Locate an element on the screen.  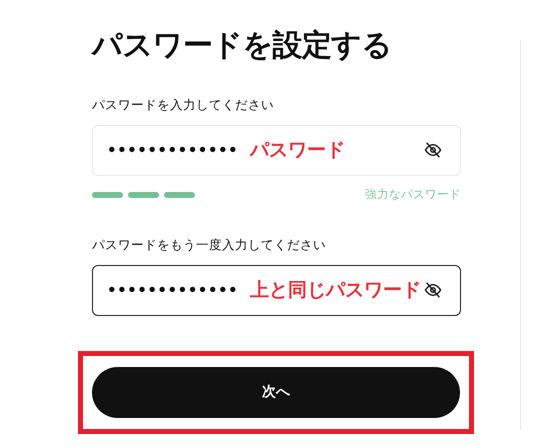
next-button: 次へ is located at coordinates (276, 392).